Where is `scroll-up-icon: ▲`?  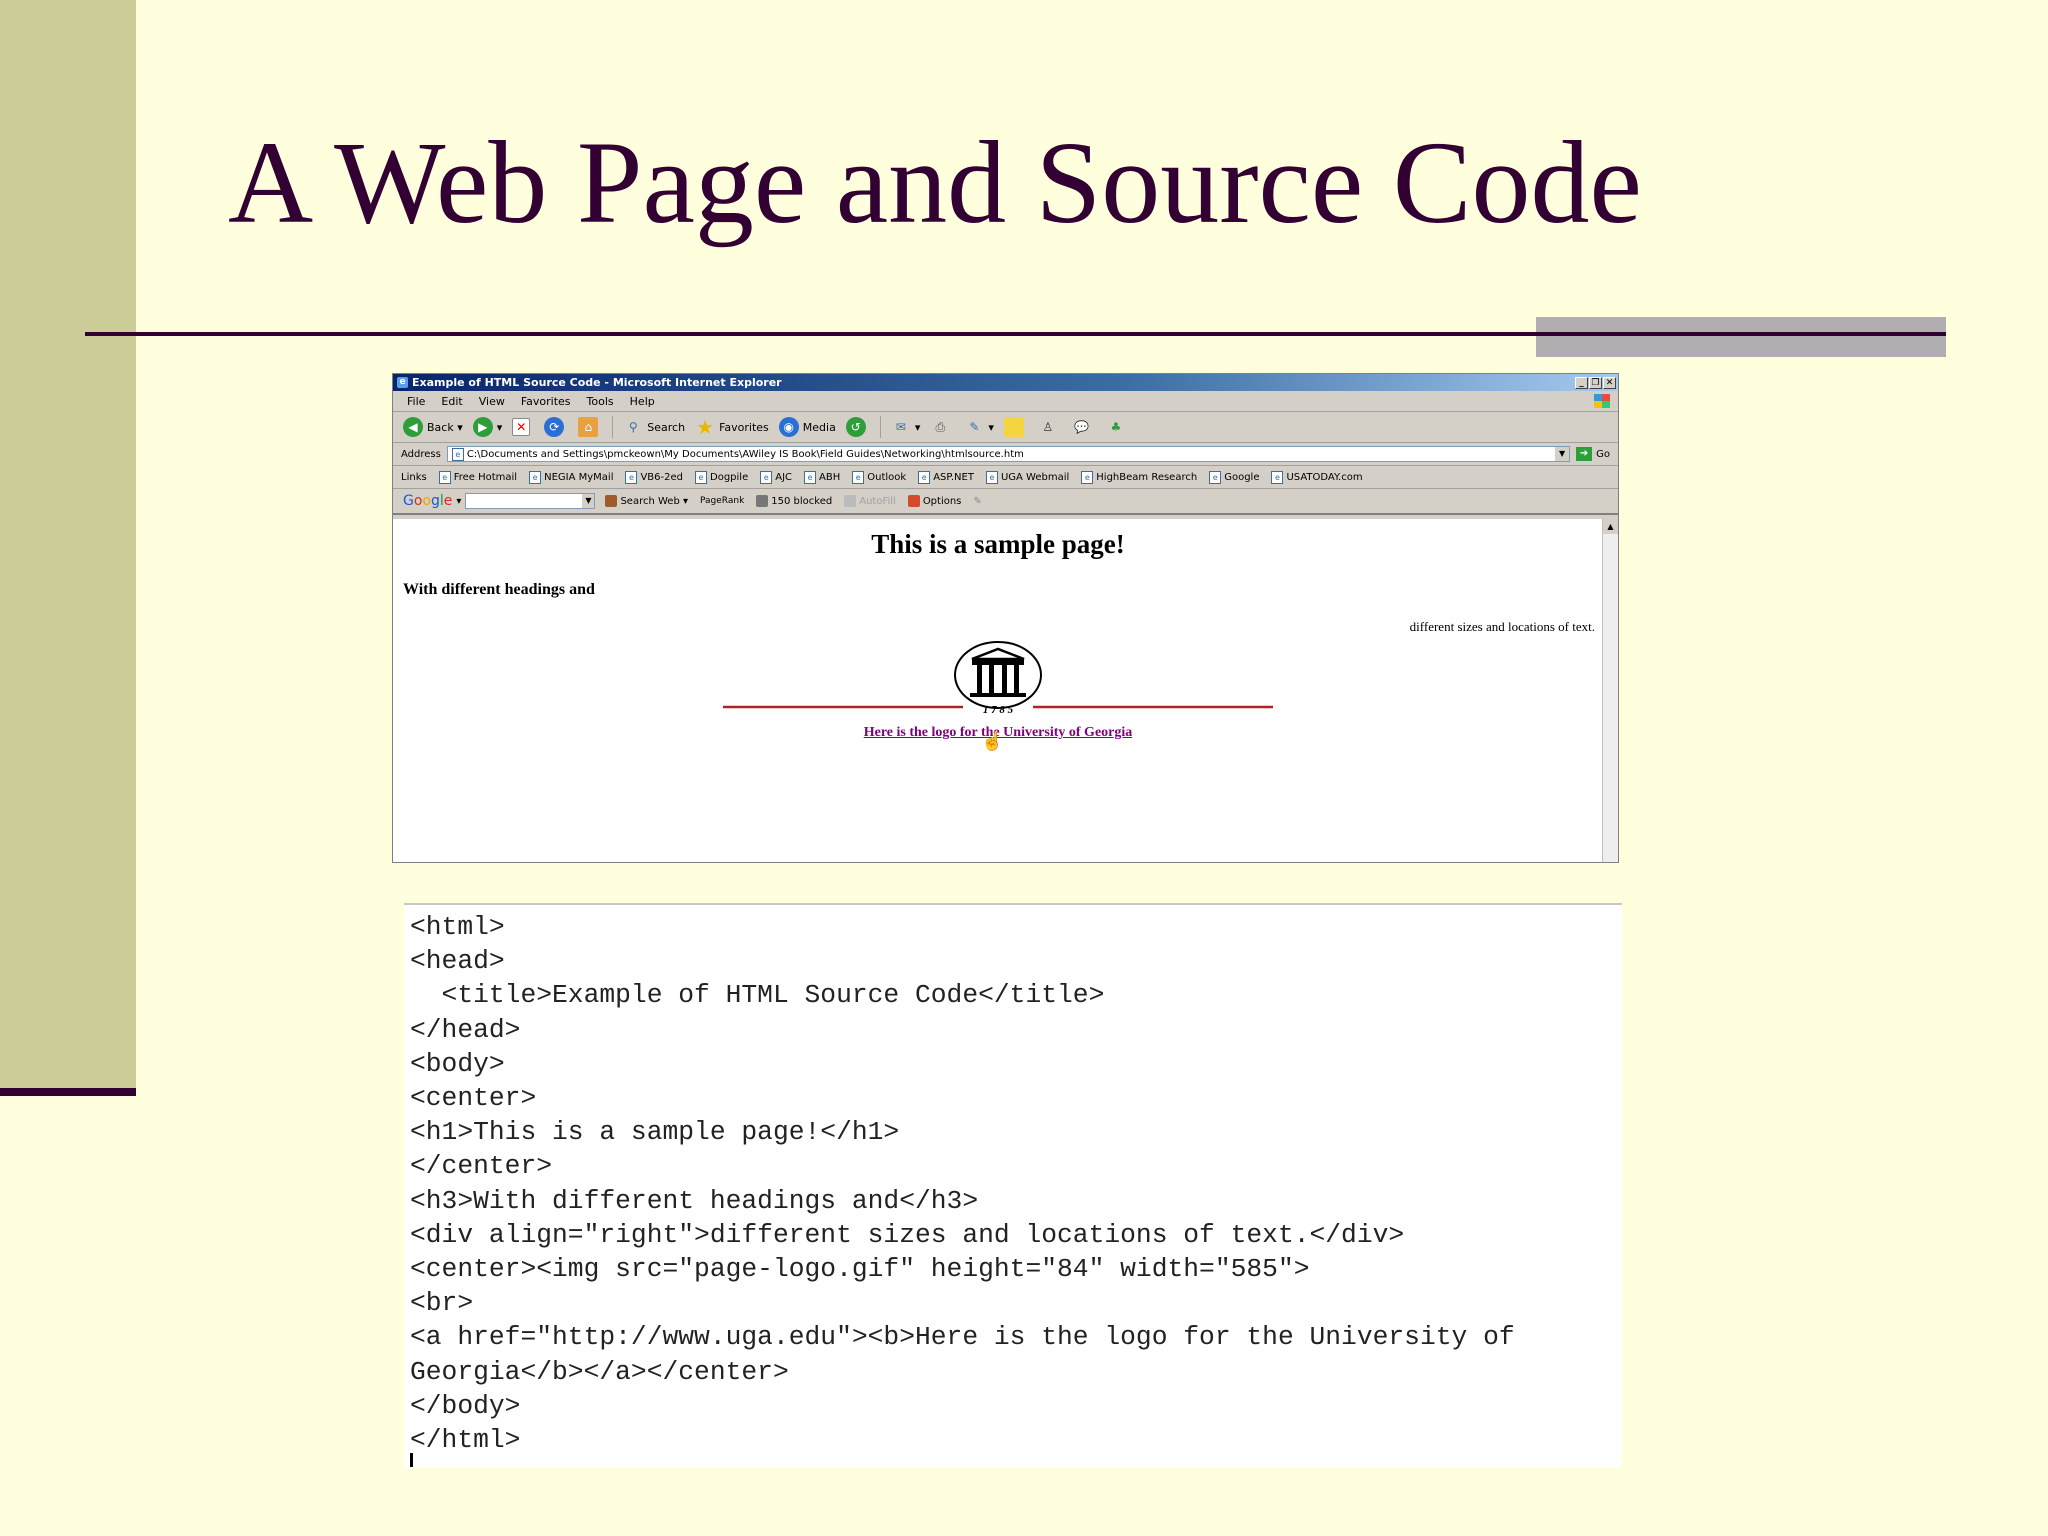
scroll-up-icon: ▲ is located at coordinates (1610, 526).